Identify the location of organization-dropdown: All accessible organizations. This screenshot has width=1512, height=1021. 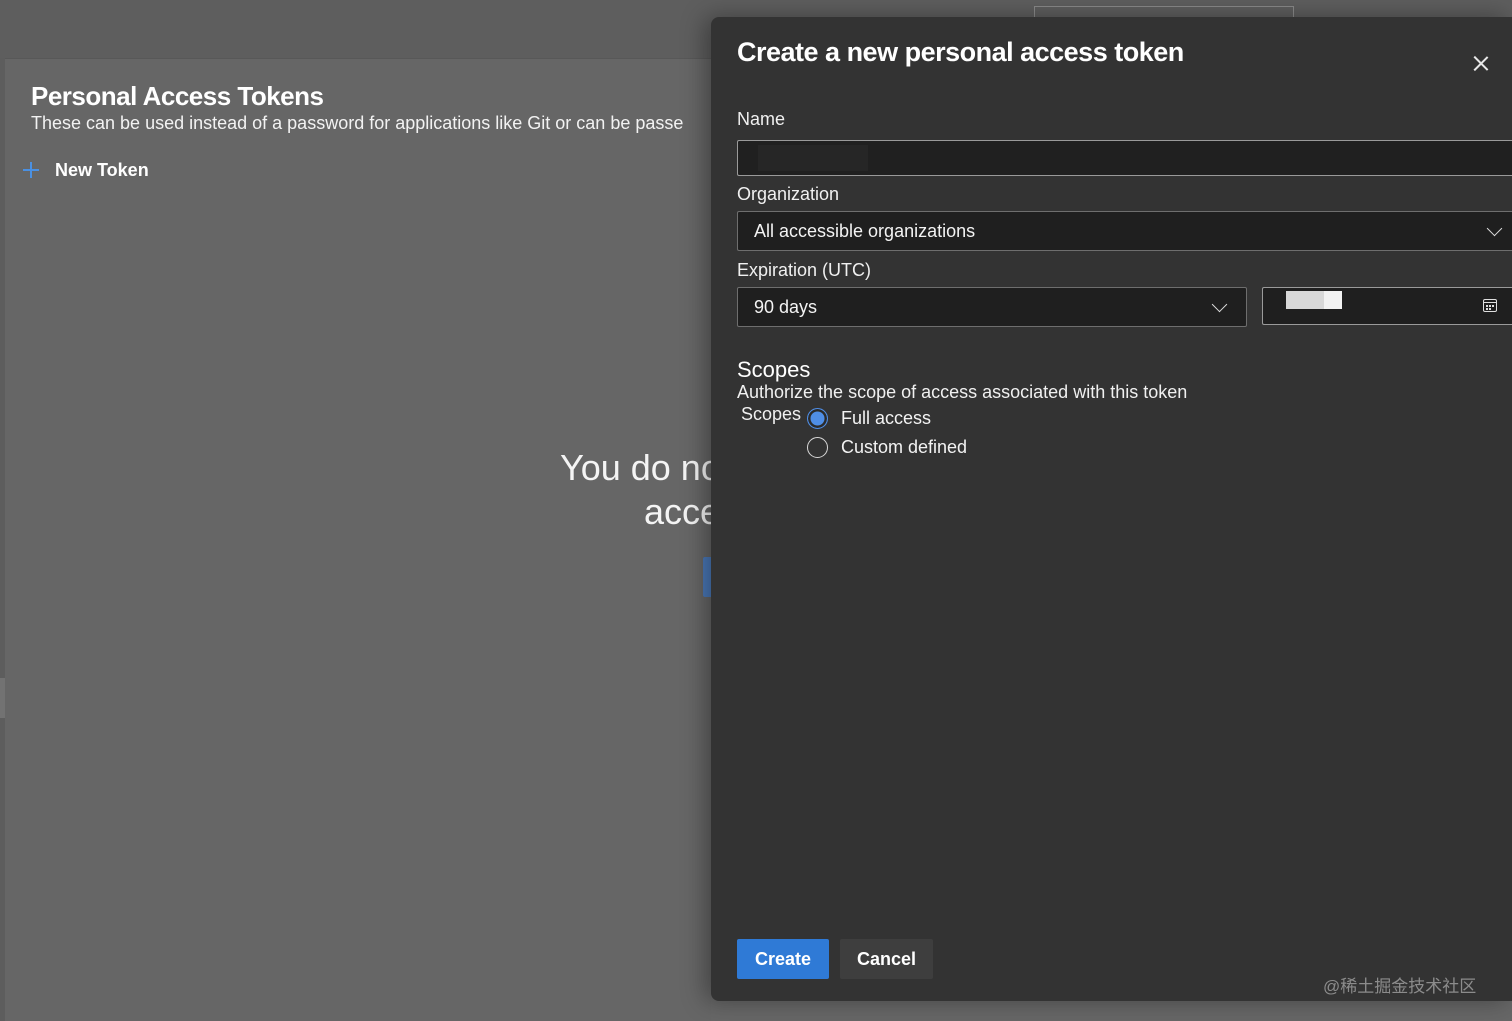
(1124, 231).